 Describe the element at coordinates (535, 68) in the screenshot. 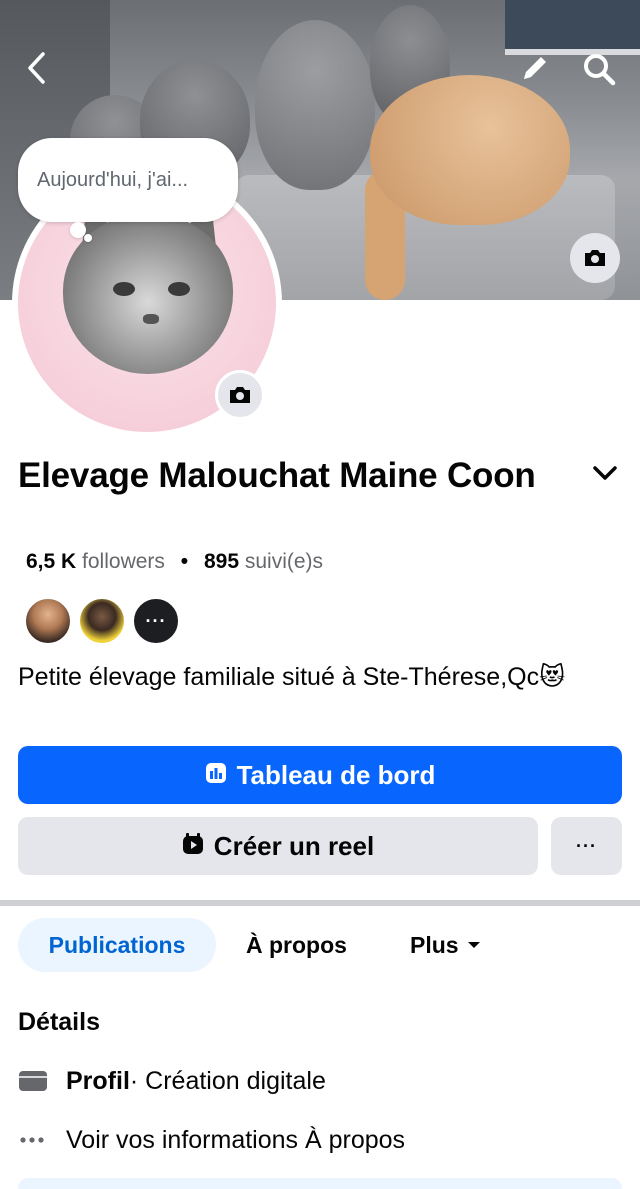

I see `pencil-icon` at that location.